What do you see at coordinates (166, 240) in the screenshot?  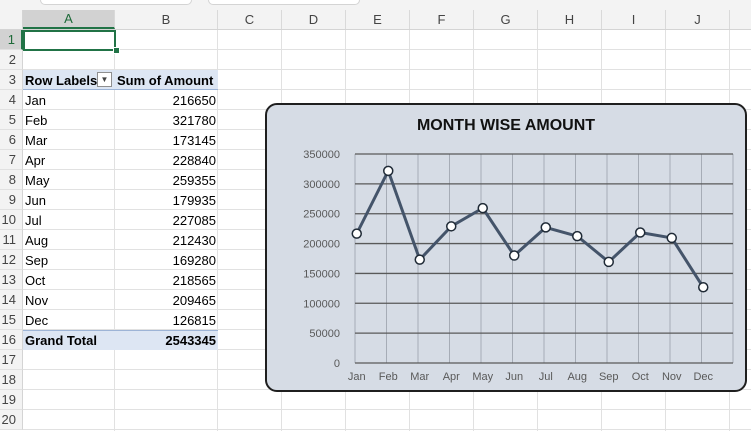 I see `pivot-row-value: 212430` at bounding box center [166, 240].